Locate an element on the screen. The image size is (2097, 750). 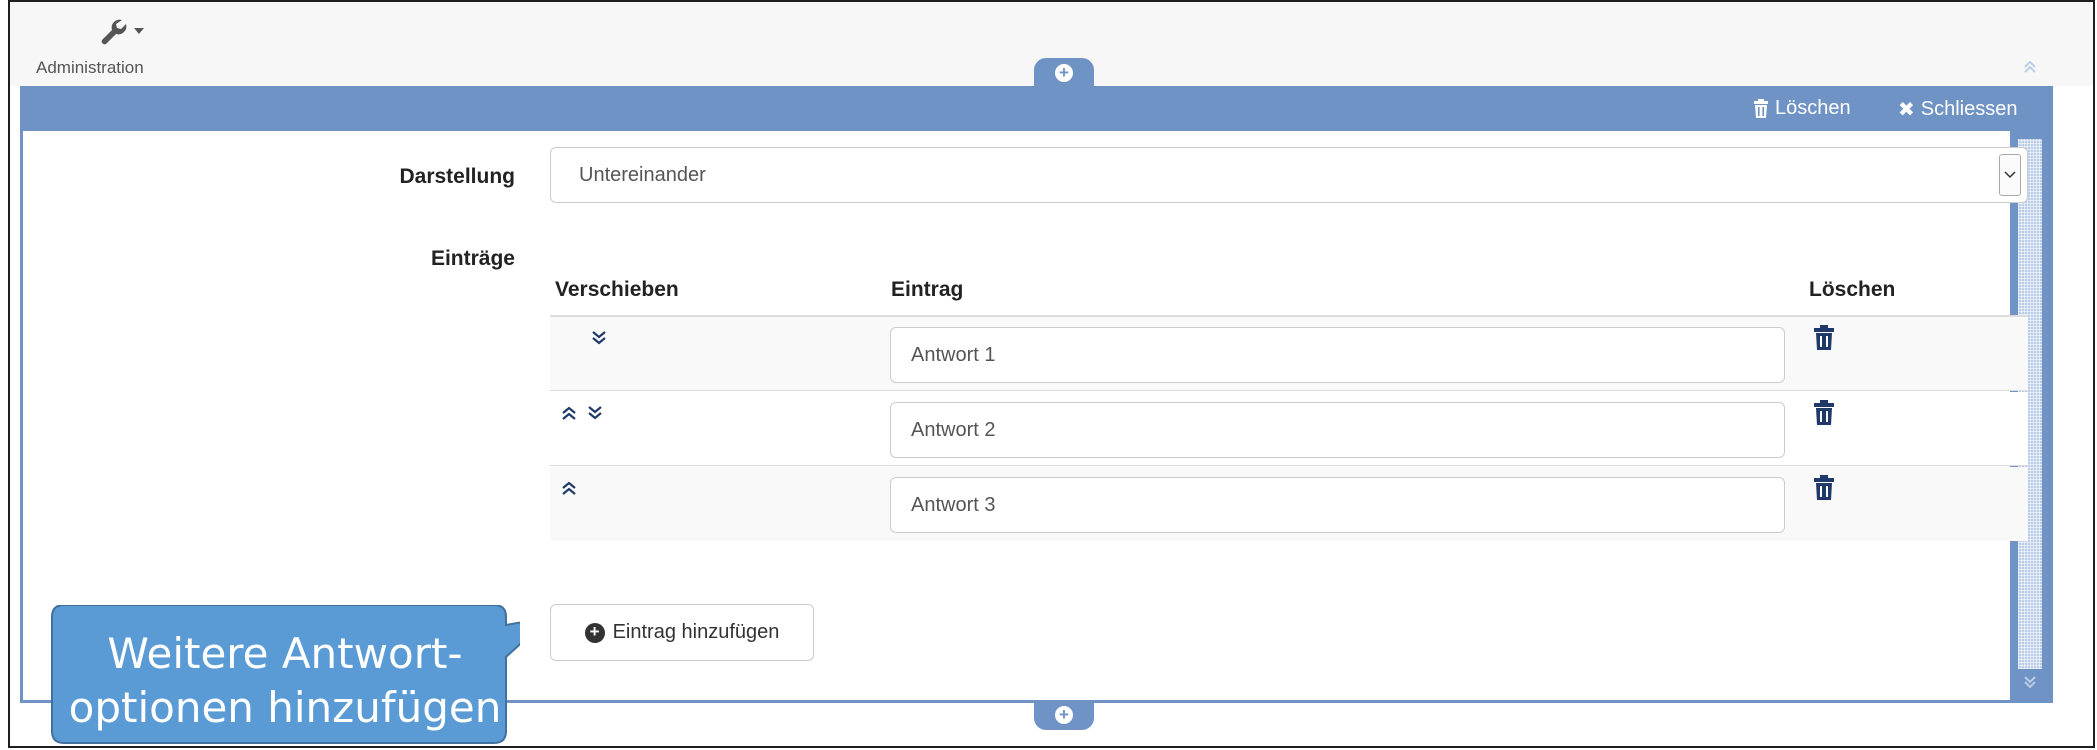
add-entry-button: + Eintrag hinzufügen is located at coordinates (682, 632).